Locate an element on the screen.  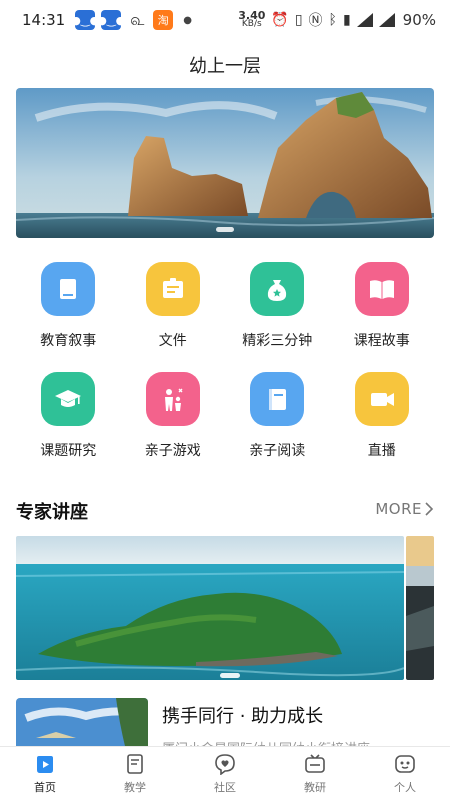
more-link: MORE is located at coordinates (404, 509).